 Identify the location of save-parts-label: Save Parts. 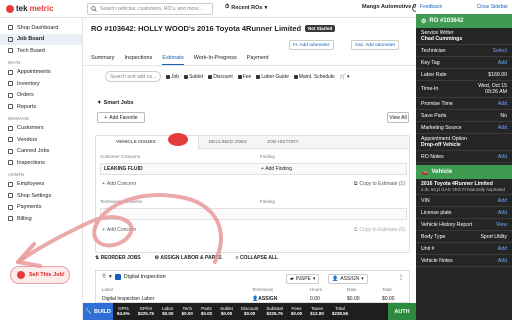
(434, 115).